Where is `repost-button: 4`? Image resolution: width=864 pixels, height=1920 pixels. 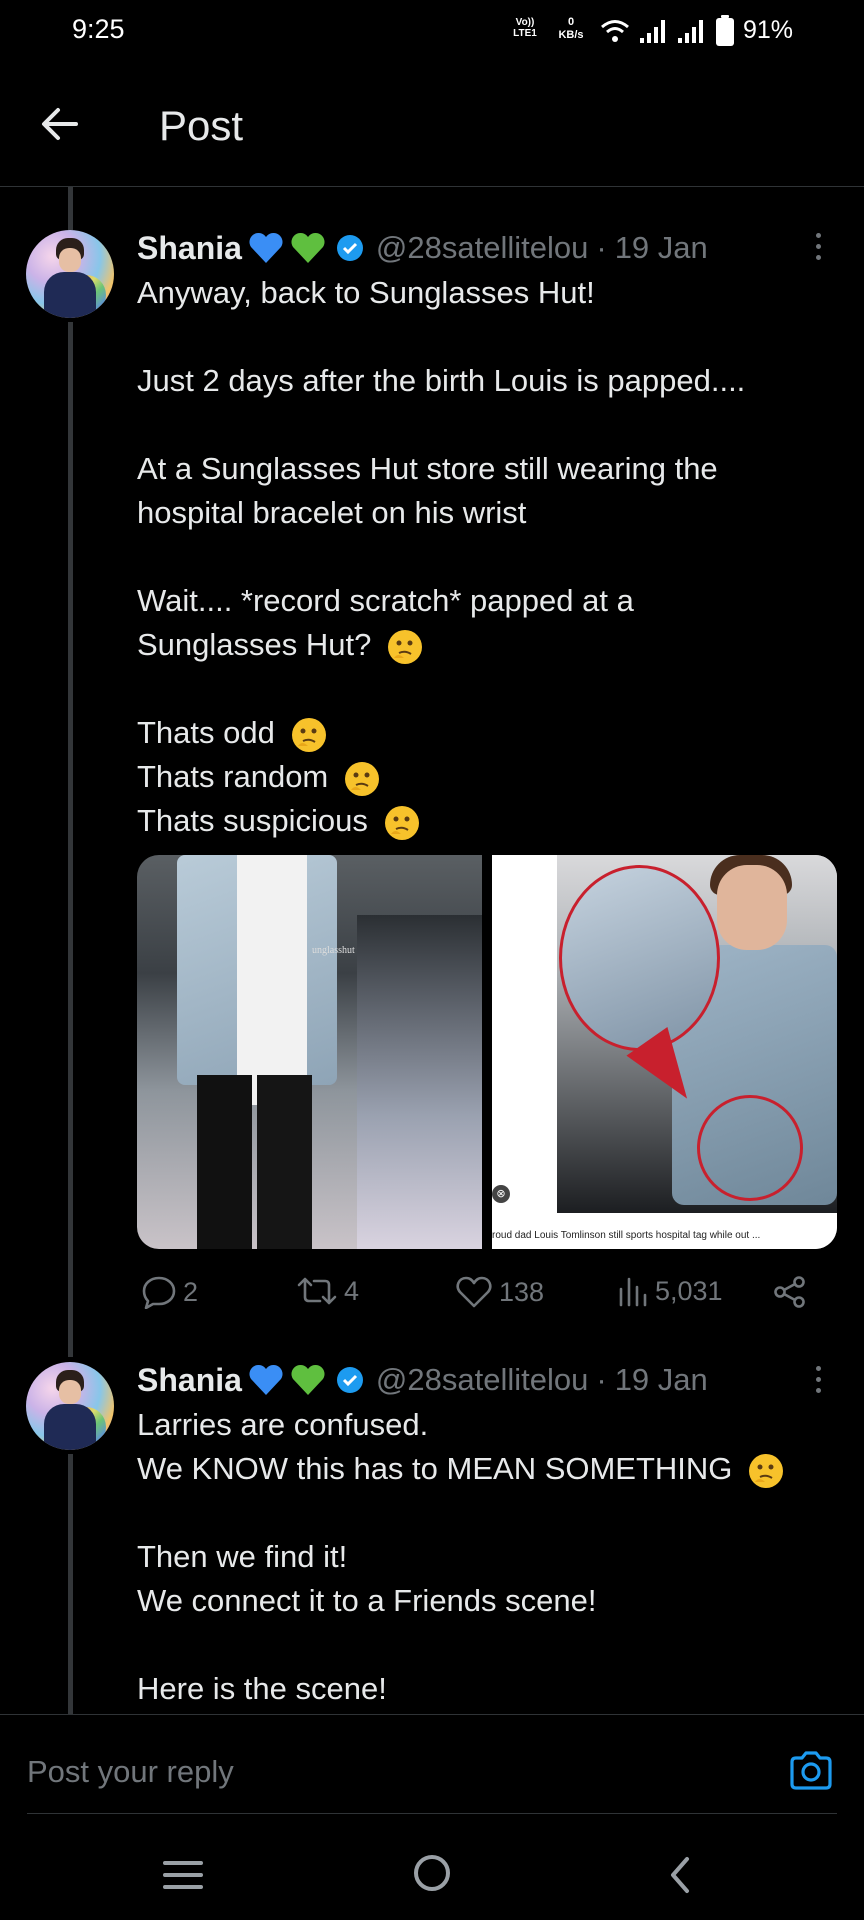
repost-button: 4 is located at coordinates (327, 1291).